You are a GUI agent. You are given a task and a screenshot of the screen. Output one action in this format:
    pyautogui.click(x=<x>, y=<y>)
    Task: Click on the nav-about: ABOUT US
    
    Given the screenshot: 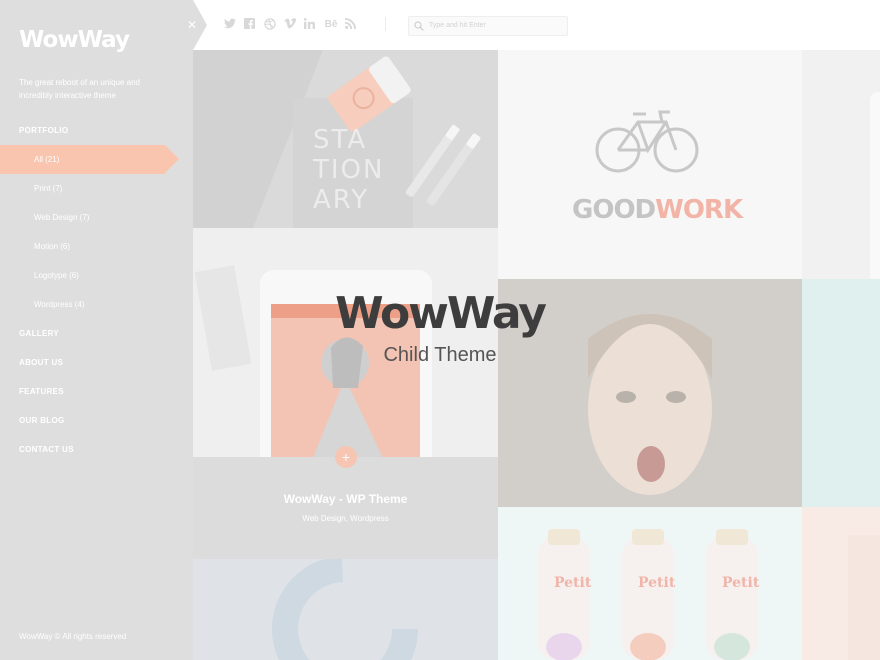 What is the action you would take?
    pyautogui.click(x=41, y=362)
    